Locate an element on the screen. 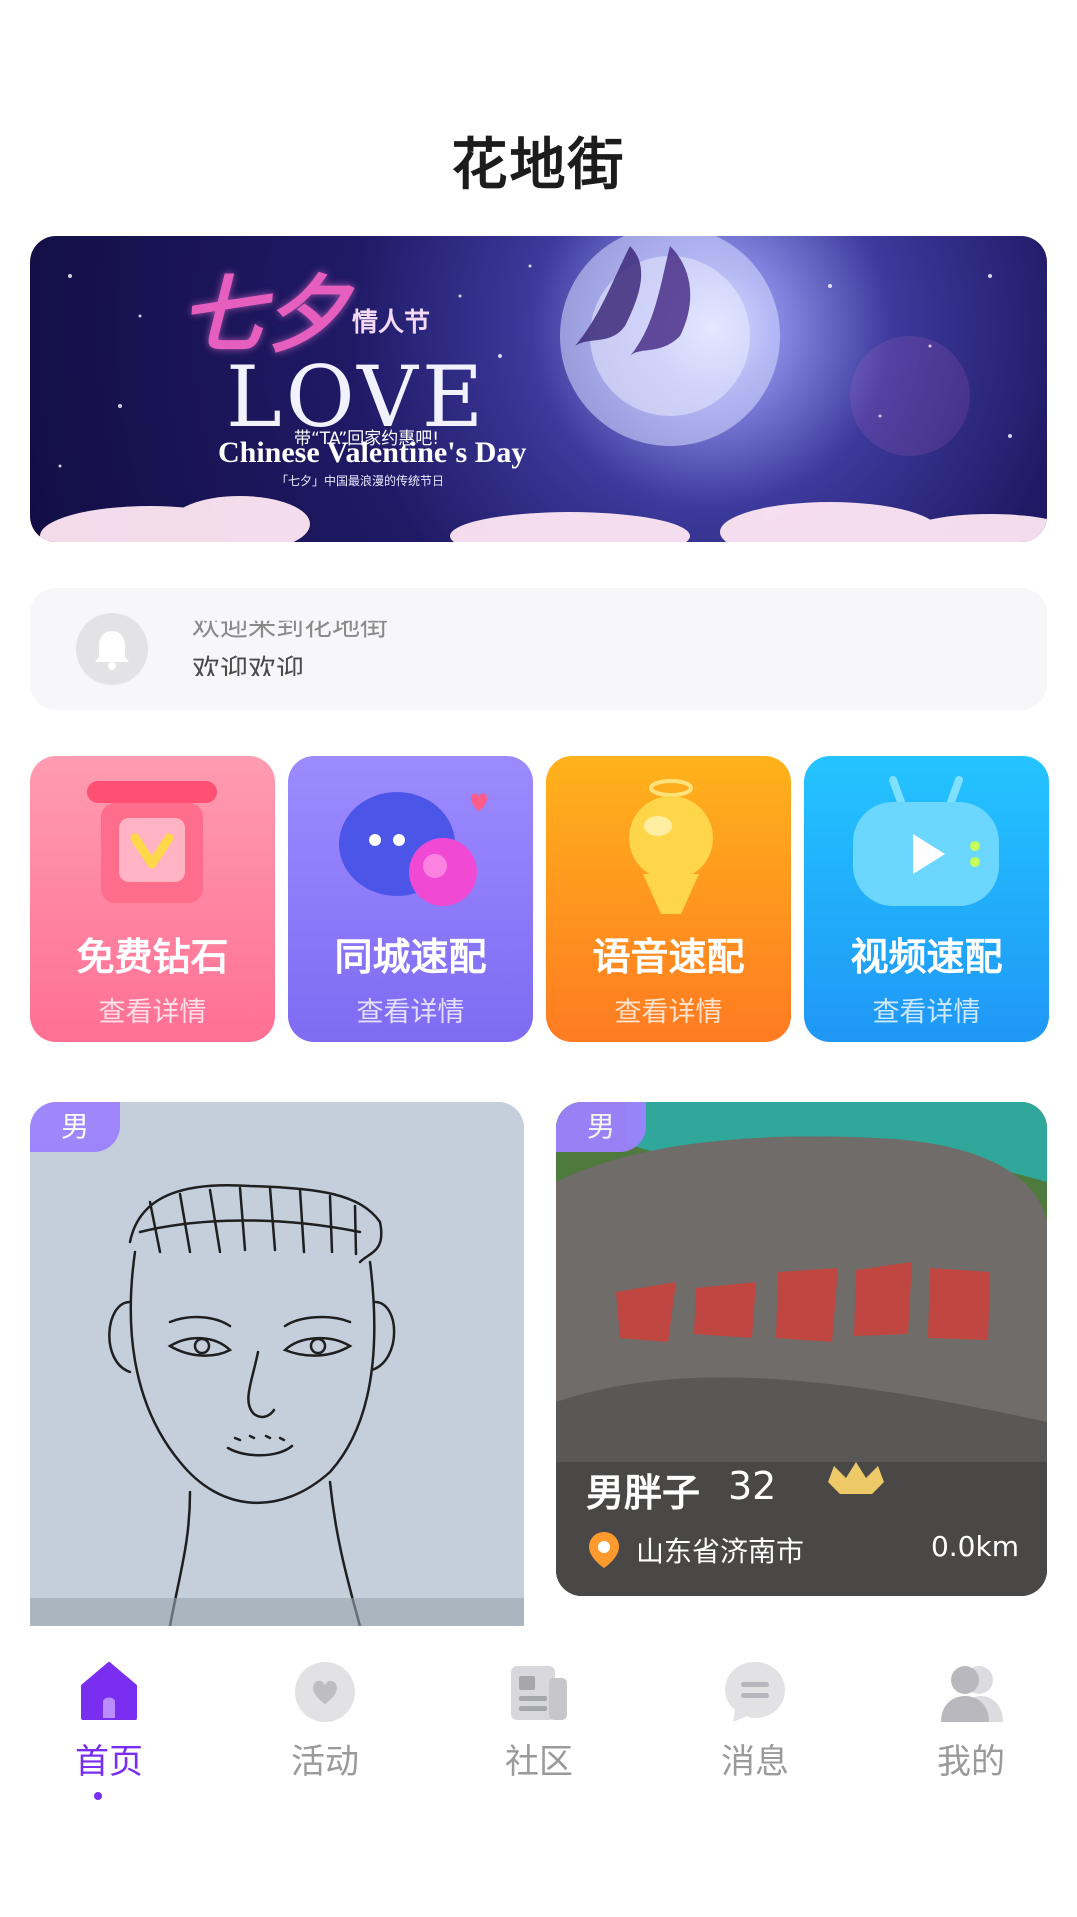 This screenshot has width=1077, height=1917. bottom-tab-bar: 首页 活动 社区 消息 我的 is located at coordinates (538, 1773).